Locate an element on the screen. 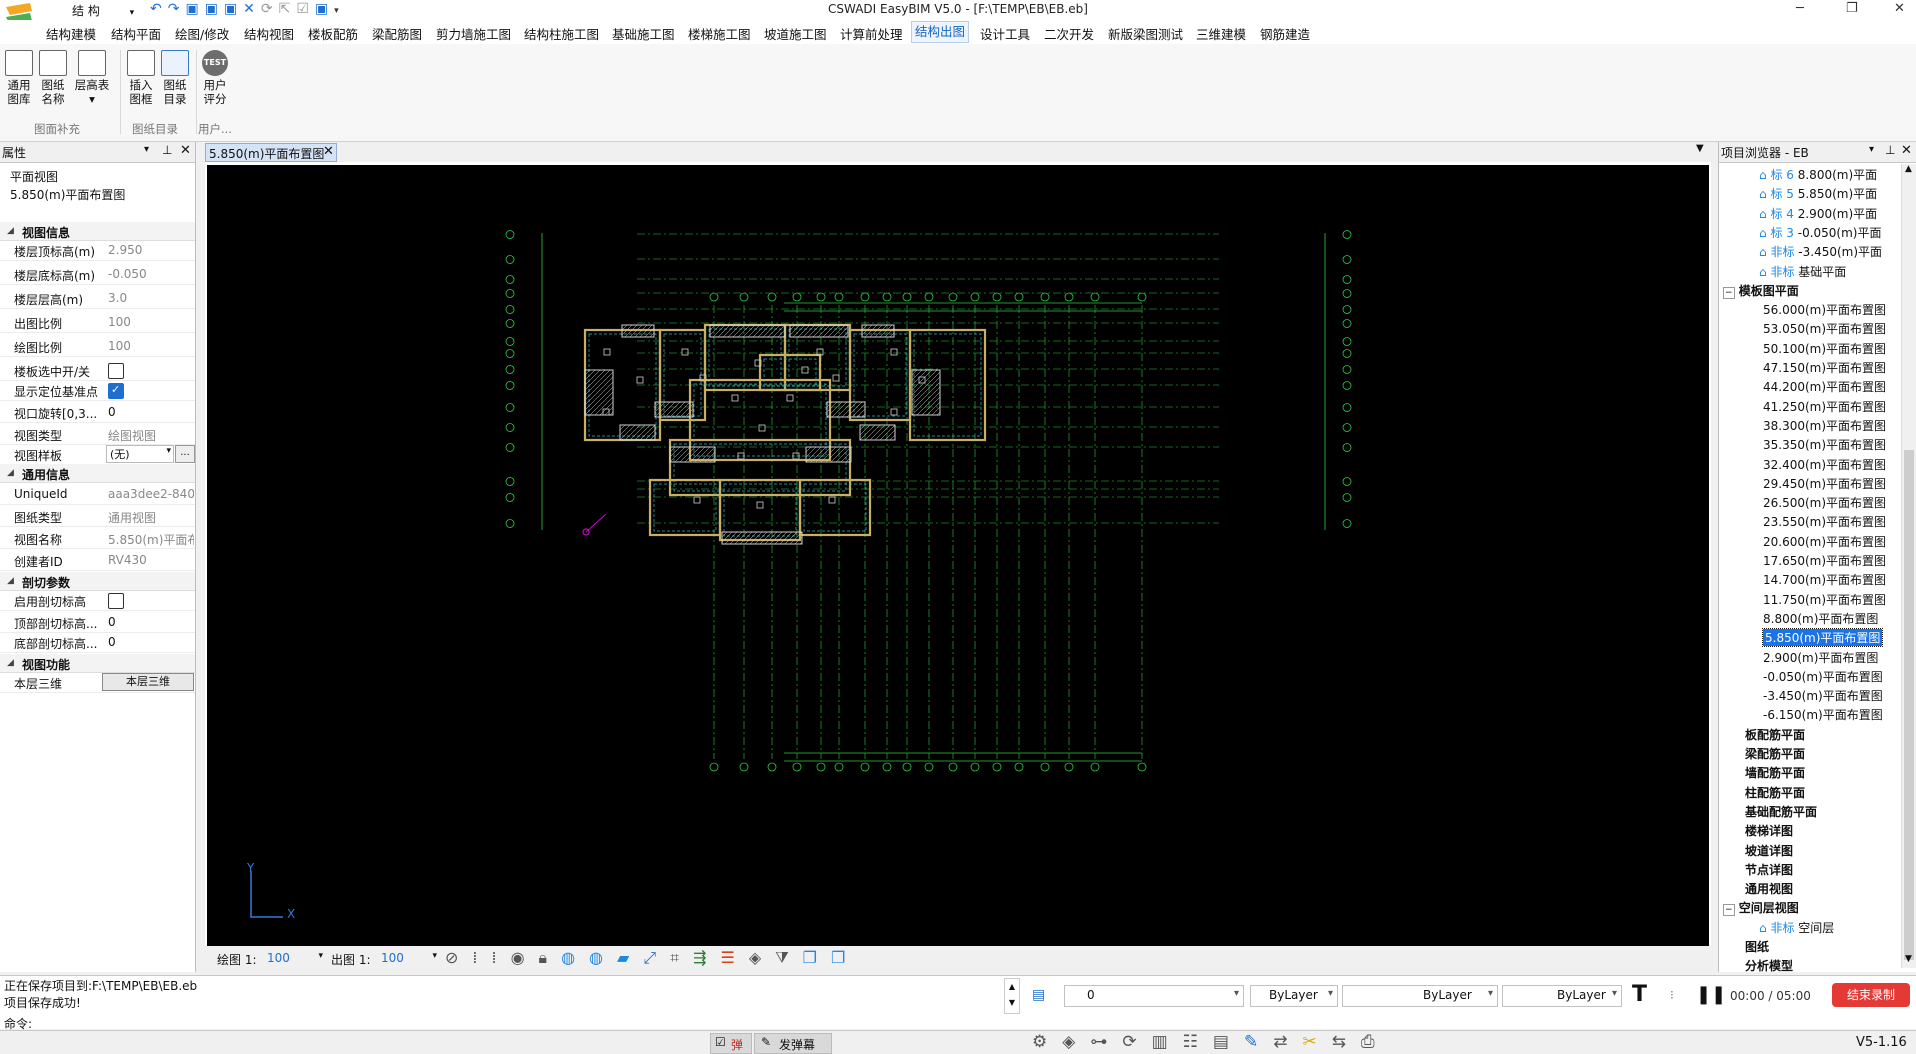 This screenshot has height=1054, width=1916. tree-group: 基础配筋平面 is located at coordinates (1781, 811).